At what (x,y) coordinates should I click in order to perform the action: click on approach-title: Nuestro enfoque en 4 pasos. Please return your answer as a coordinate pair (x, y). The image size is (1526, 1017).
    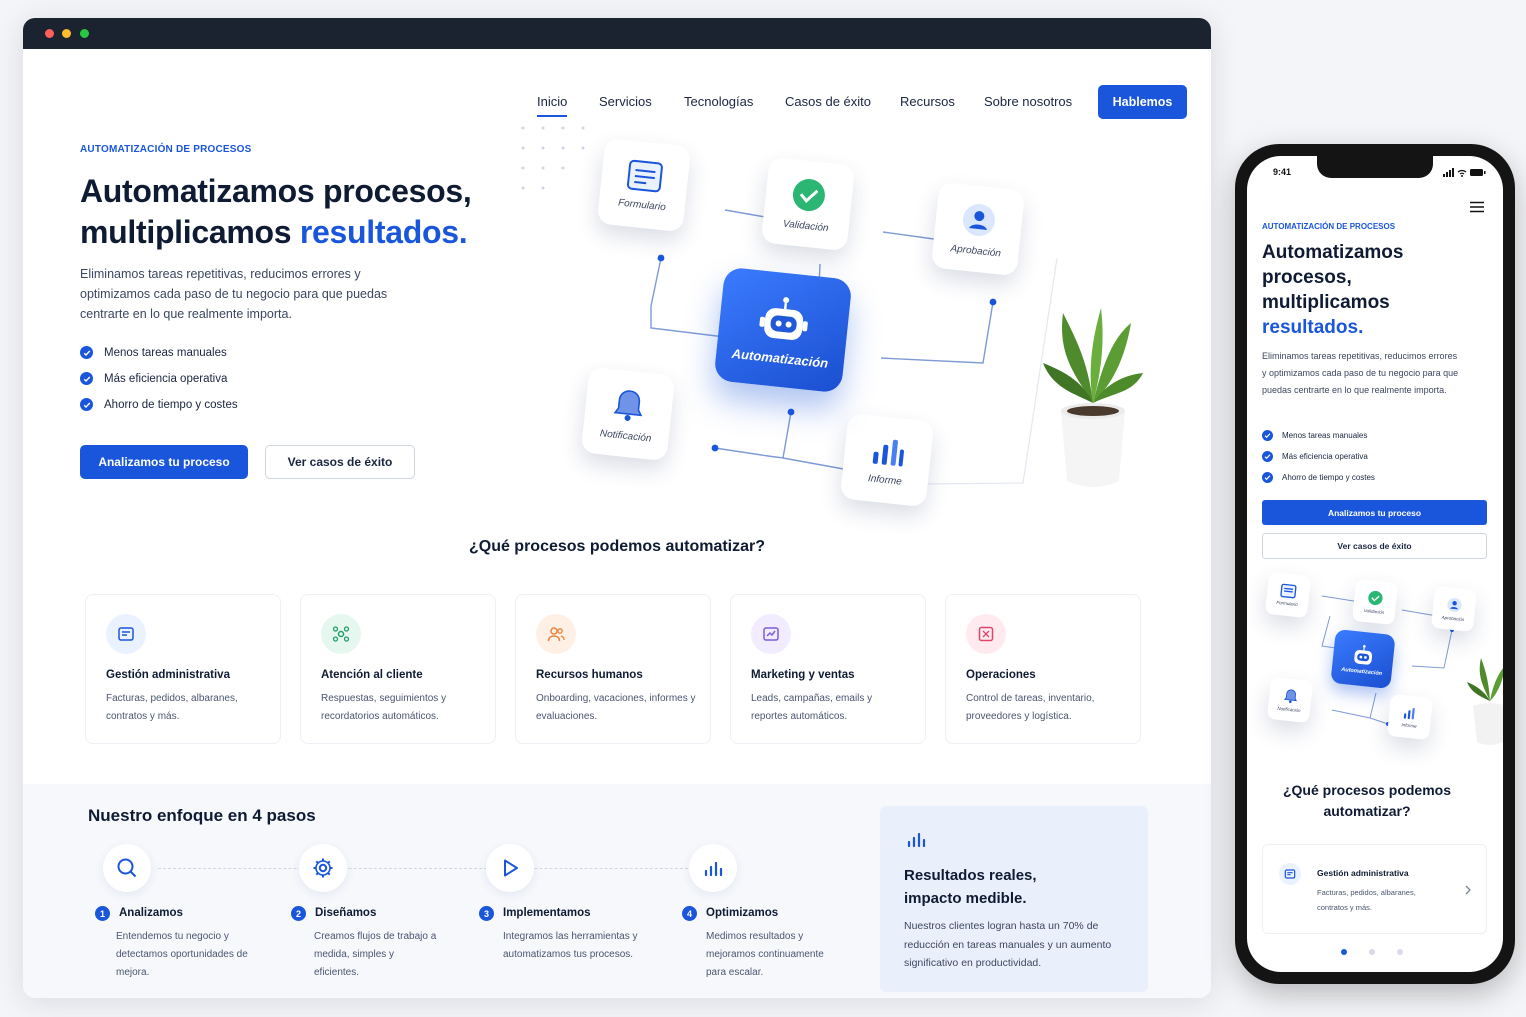
    Looking at the image, I should click on (202, 815).